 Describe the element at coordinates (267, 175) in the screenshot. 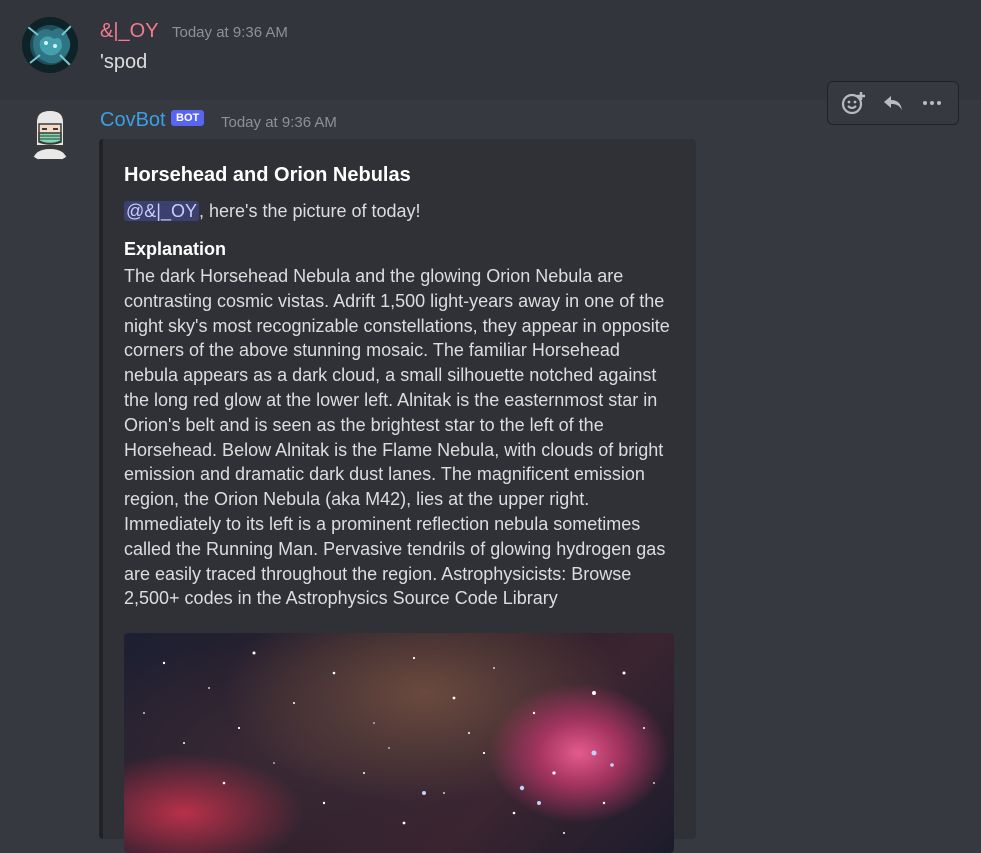

I see `embed-title: Horsehead and Orion Nebulas` at that location.